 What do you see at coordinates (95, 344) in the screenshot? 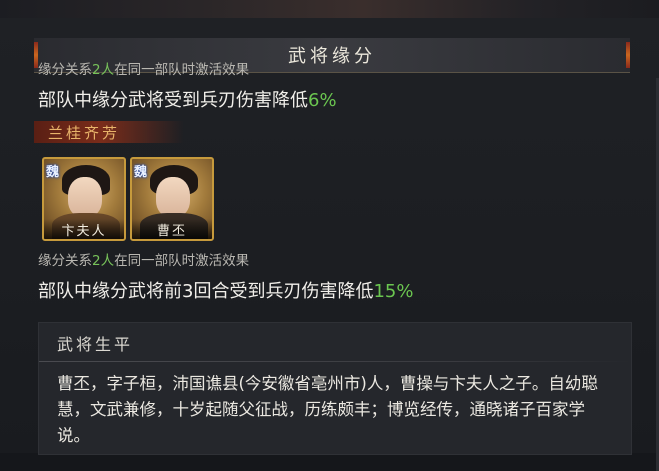
I see `biography-title: 武将生平` at bounding box center [95, 344].